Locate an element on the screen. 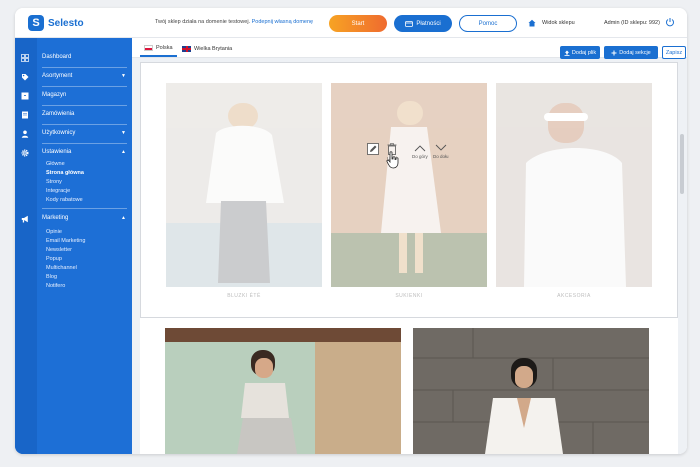 This screenshot has height=467, width=700. logo-text: Selesto is located at coordinates (66, 23).